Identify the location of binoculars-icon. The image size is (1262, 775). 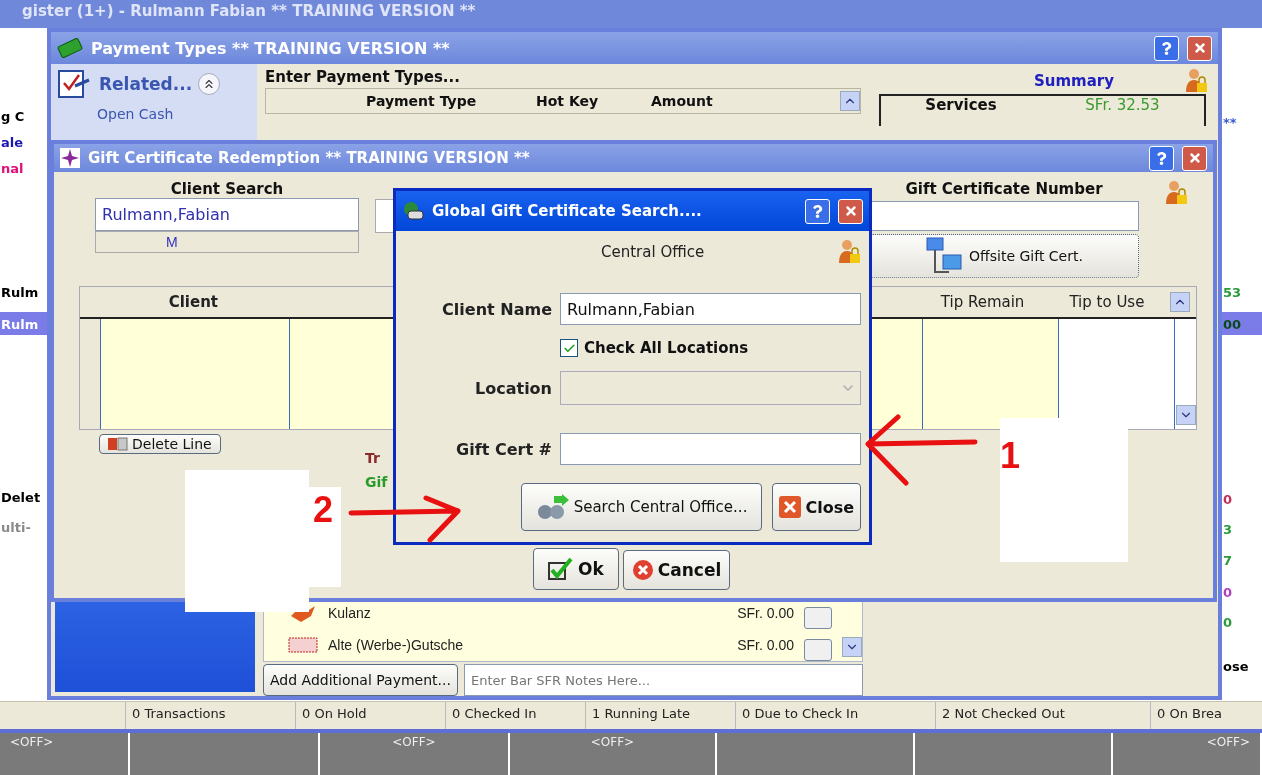
(552, 507).